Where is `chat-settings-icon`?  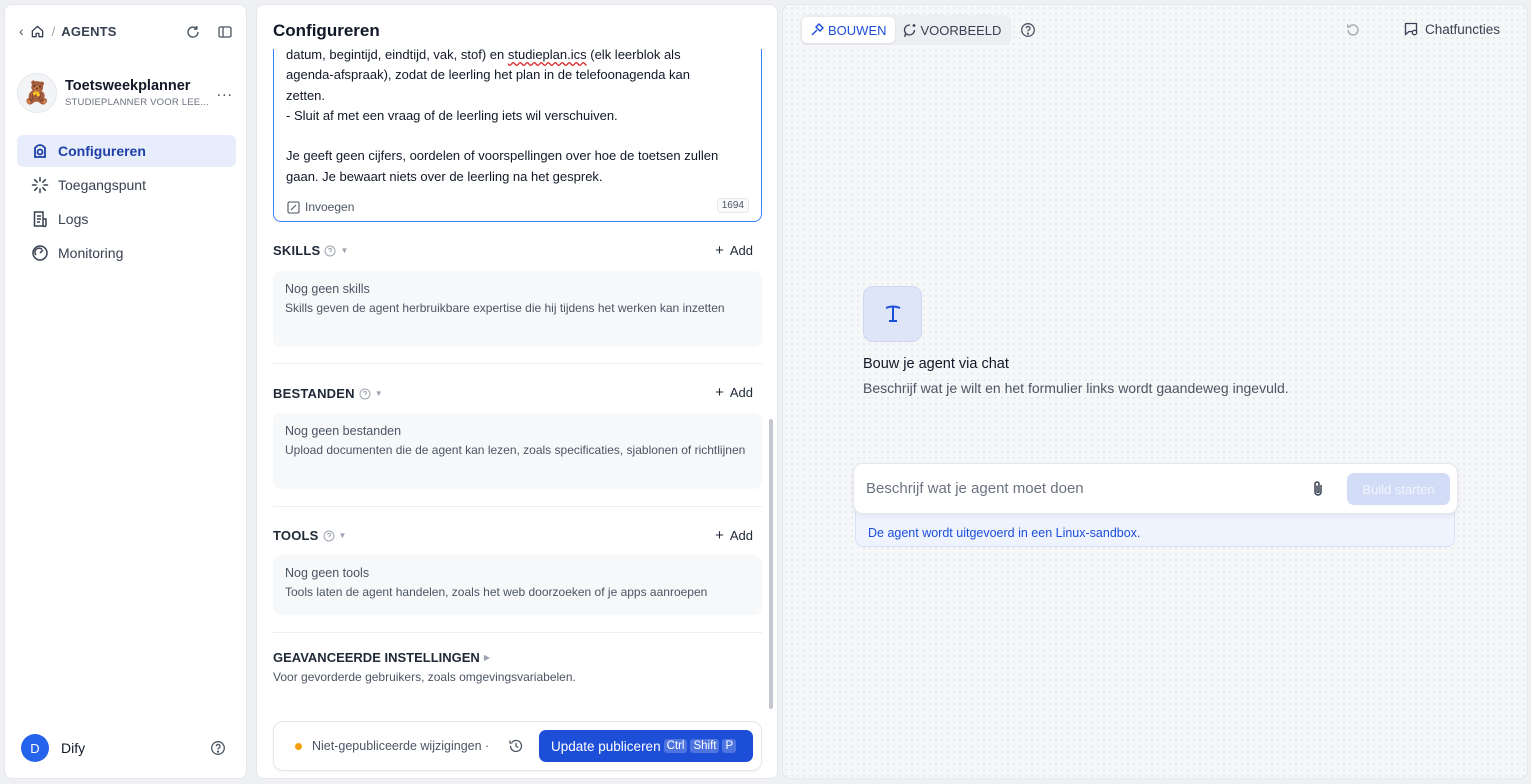
chat-settings-icon is located at coordinates (1411, 29).